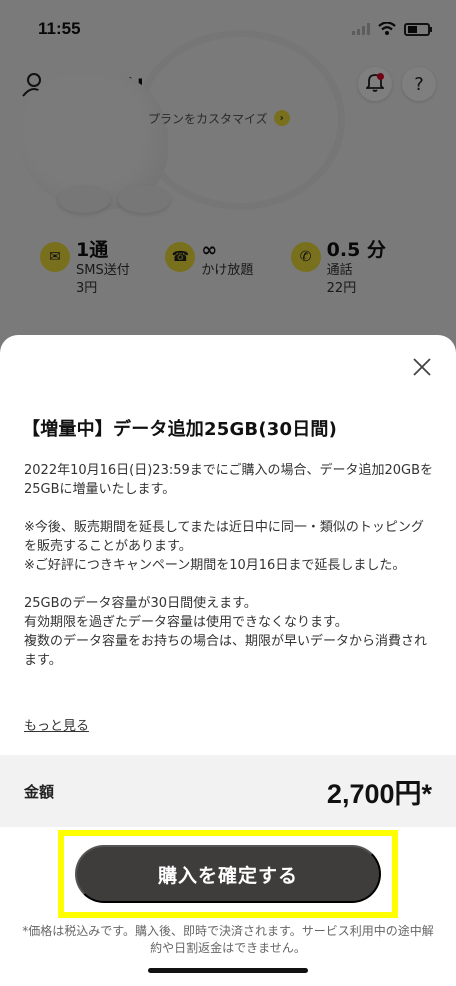 The image size is (456, 986). Describe the element at coordinates (56, 724) in the screenshot. I see `show-more-link: もっと見る` at that location.